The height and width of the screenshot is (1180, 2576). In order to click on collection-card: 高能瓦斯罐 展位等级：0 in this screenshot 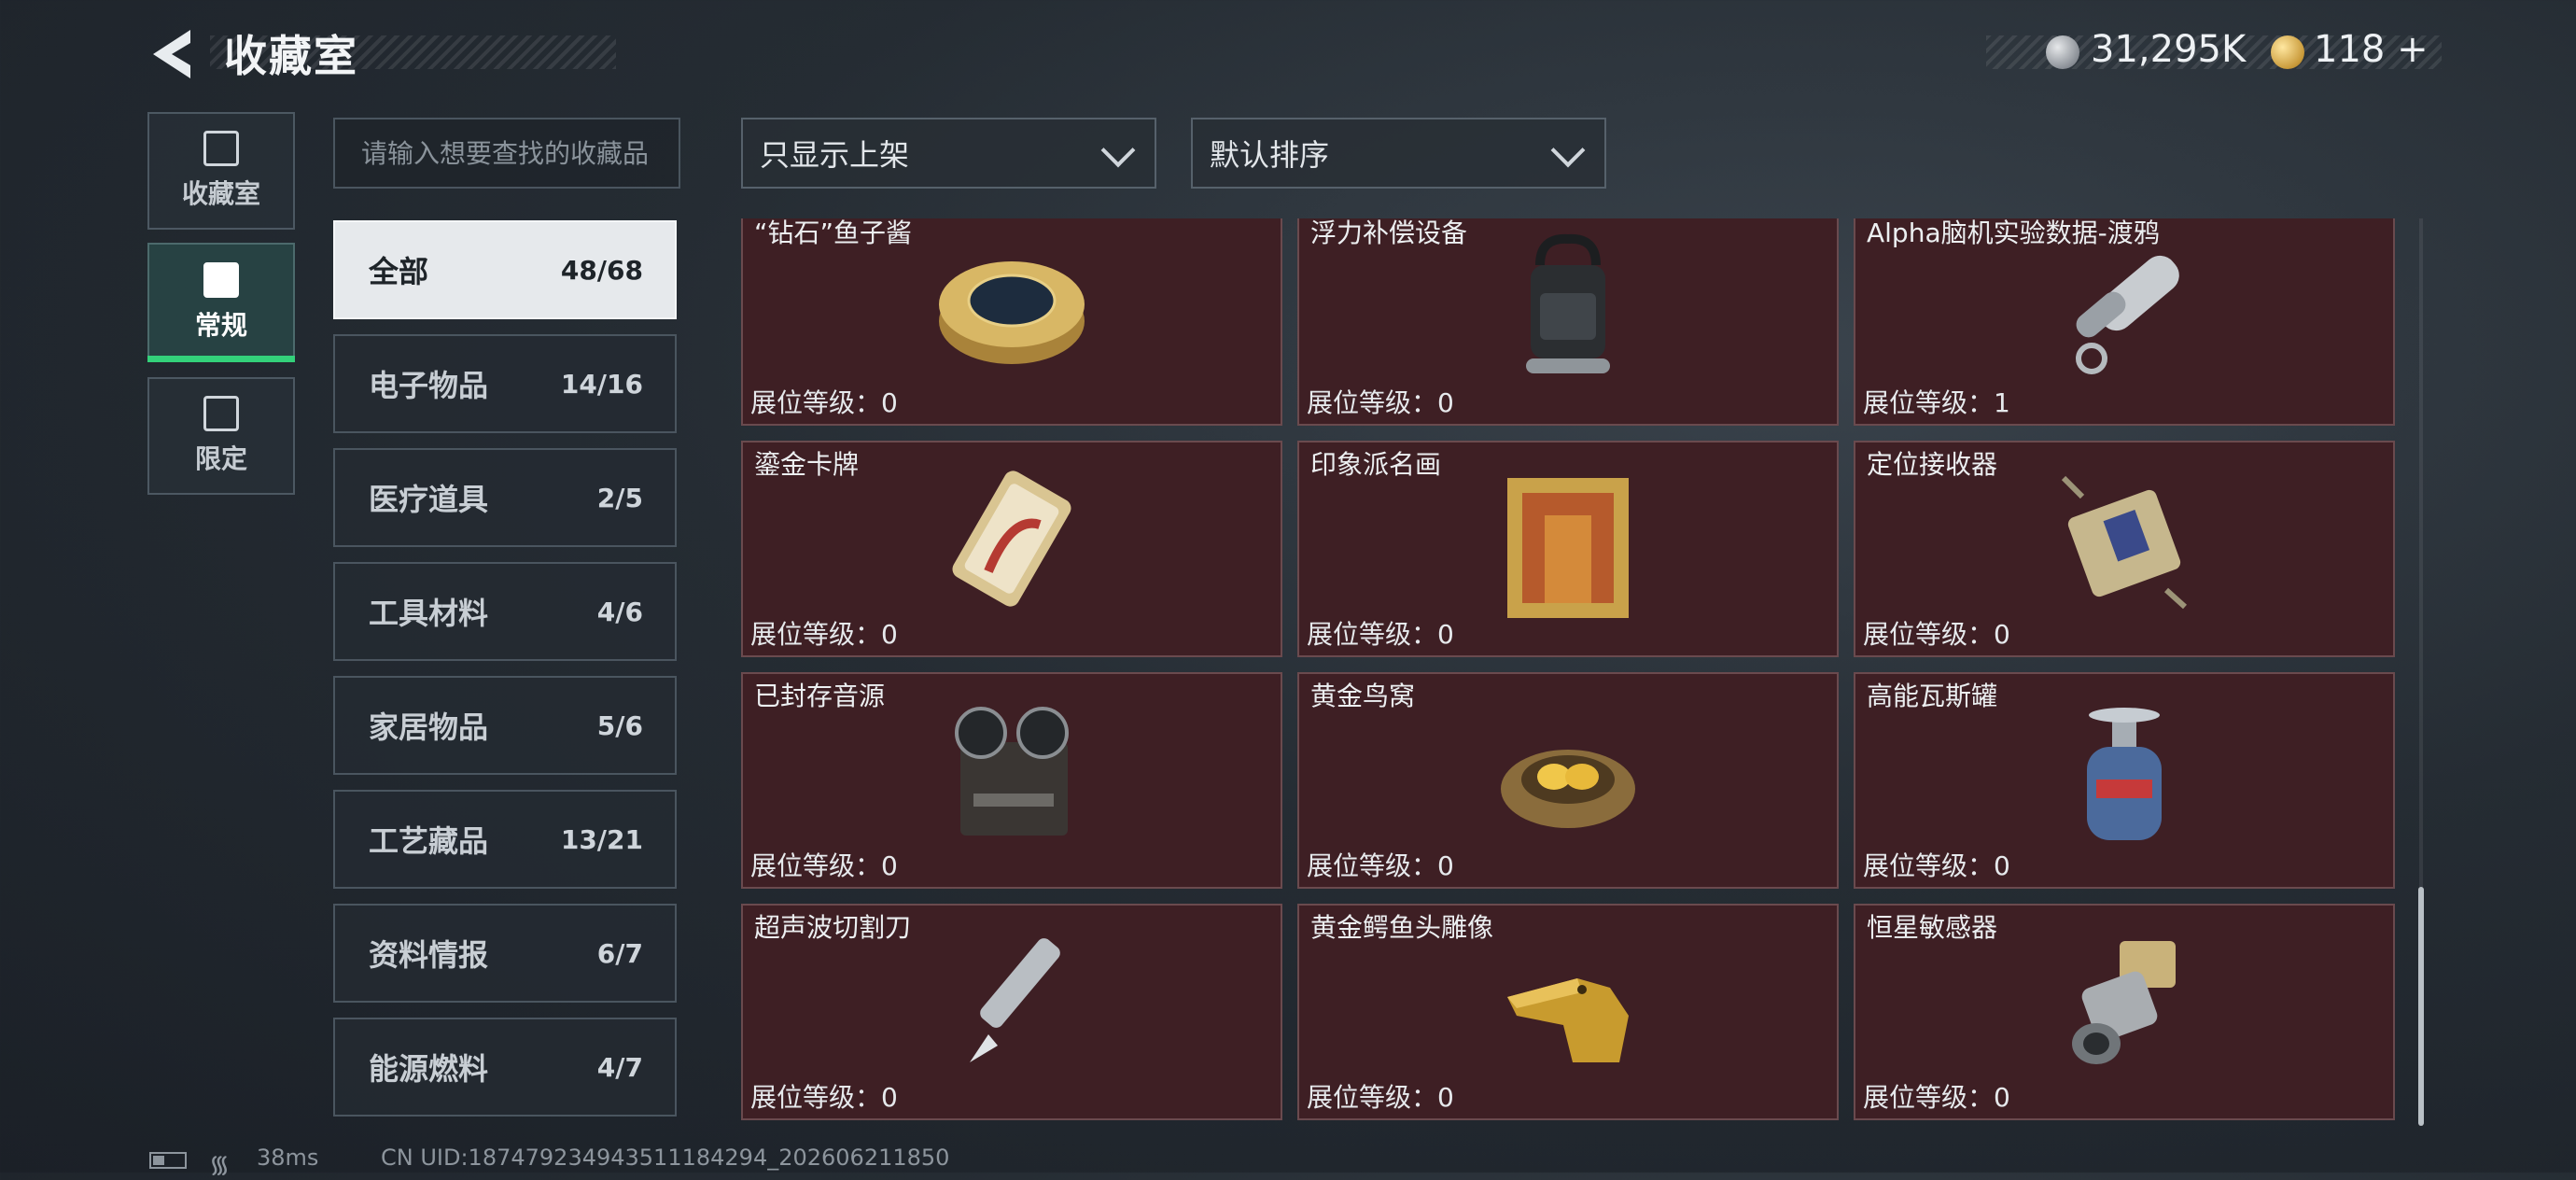, I will do `click(2124, 780)`.